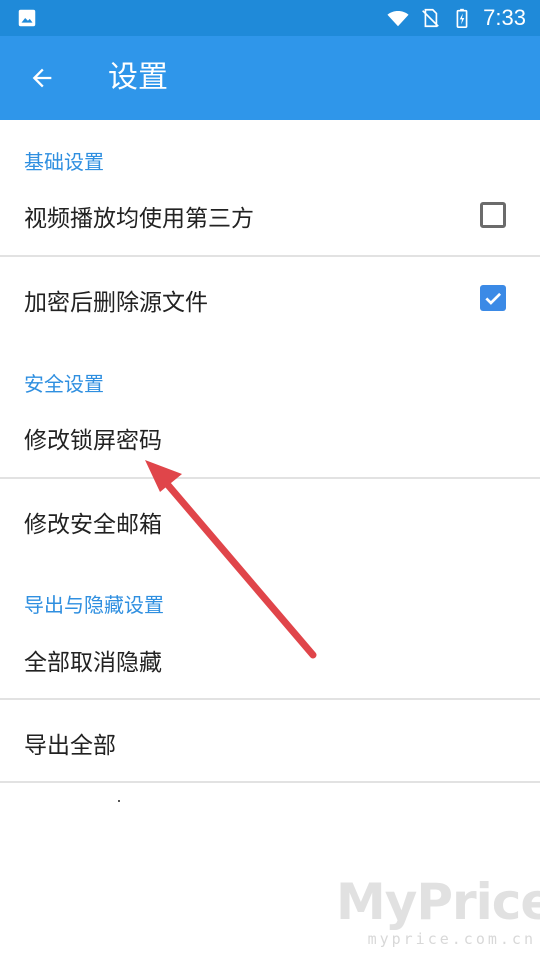  I want to click on watermark: MyPrice myprice.com.cn, so click(438, 913).